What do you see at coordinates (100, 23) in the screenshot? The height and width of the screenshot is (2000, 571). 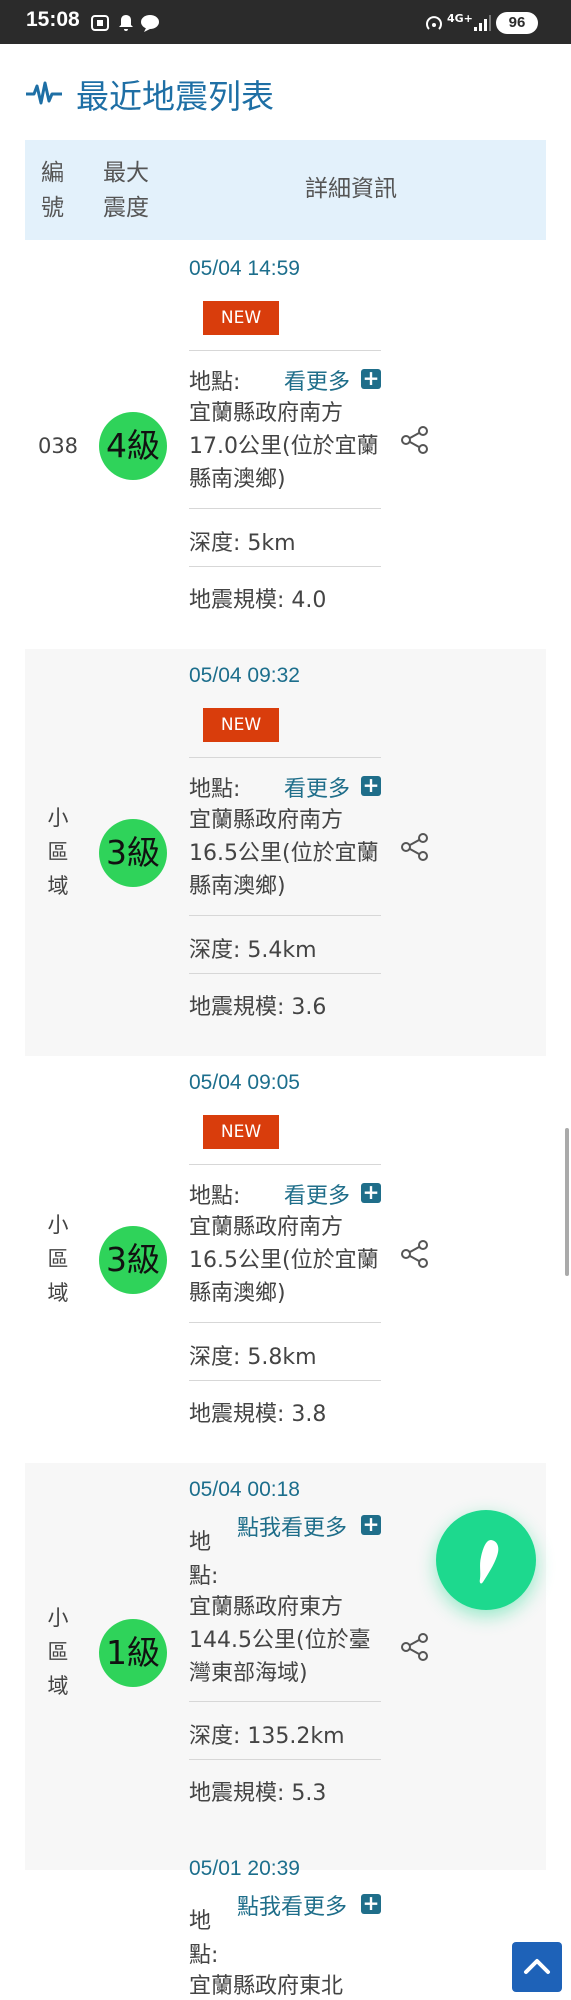 I see `screenshot-icon` at bounding box center [100, 23].